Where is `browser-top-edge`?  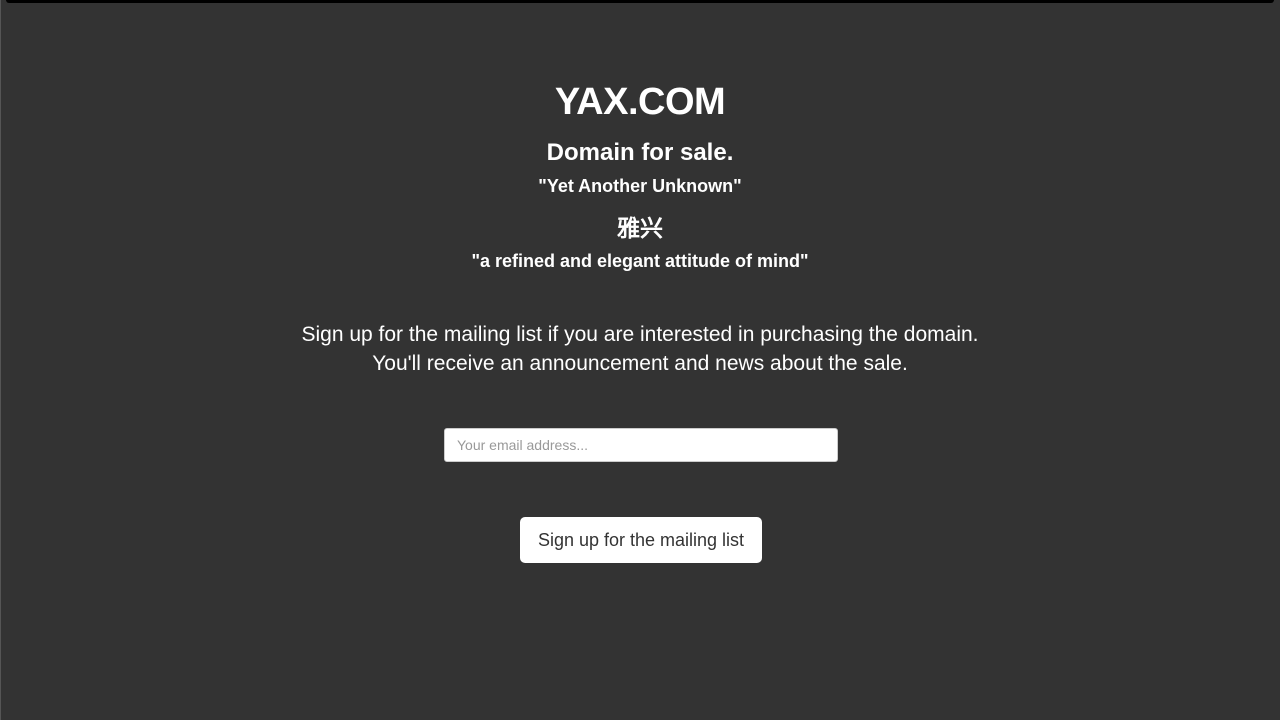
browser-top-edge is located at coordinates (640, 1).